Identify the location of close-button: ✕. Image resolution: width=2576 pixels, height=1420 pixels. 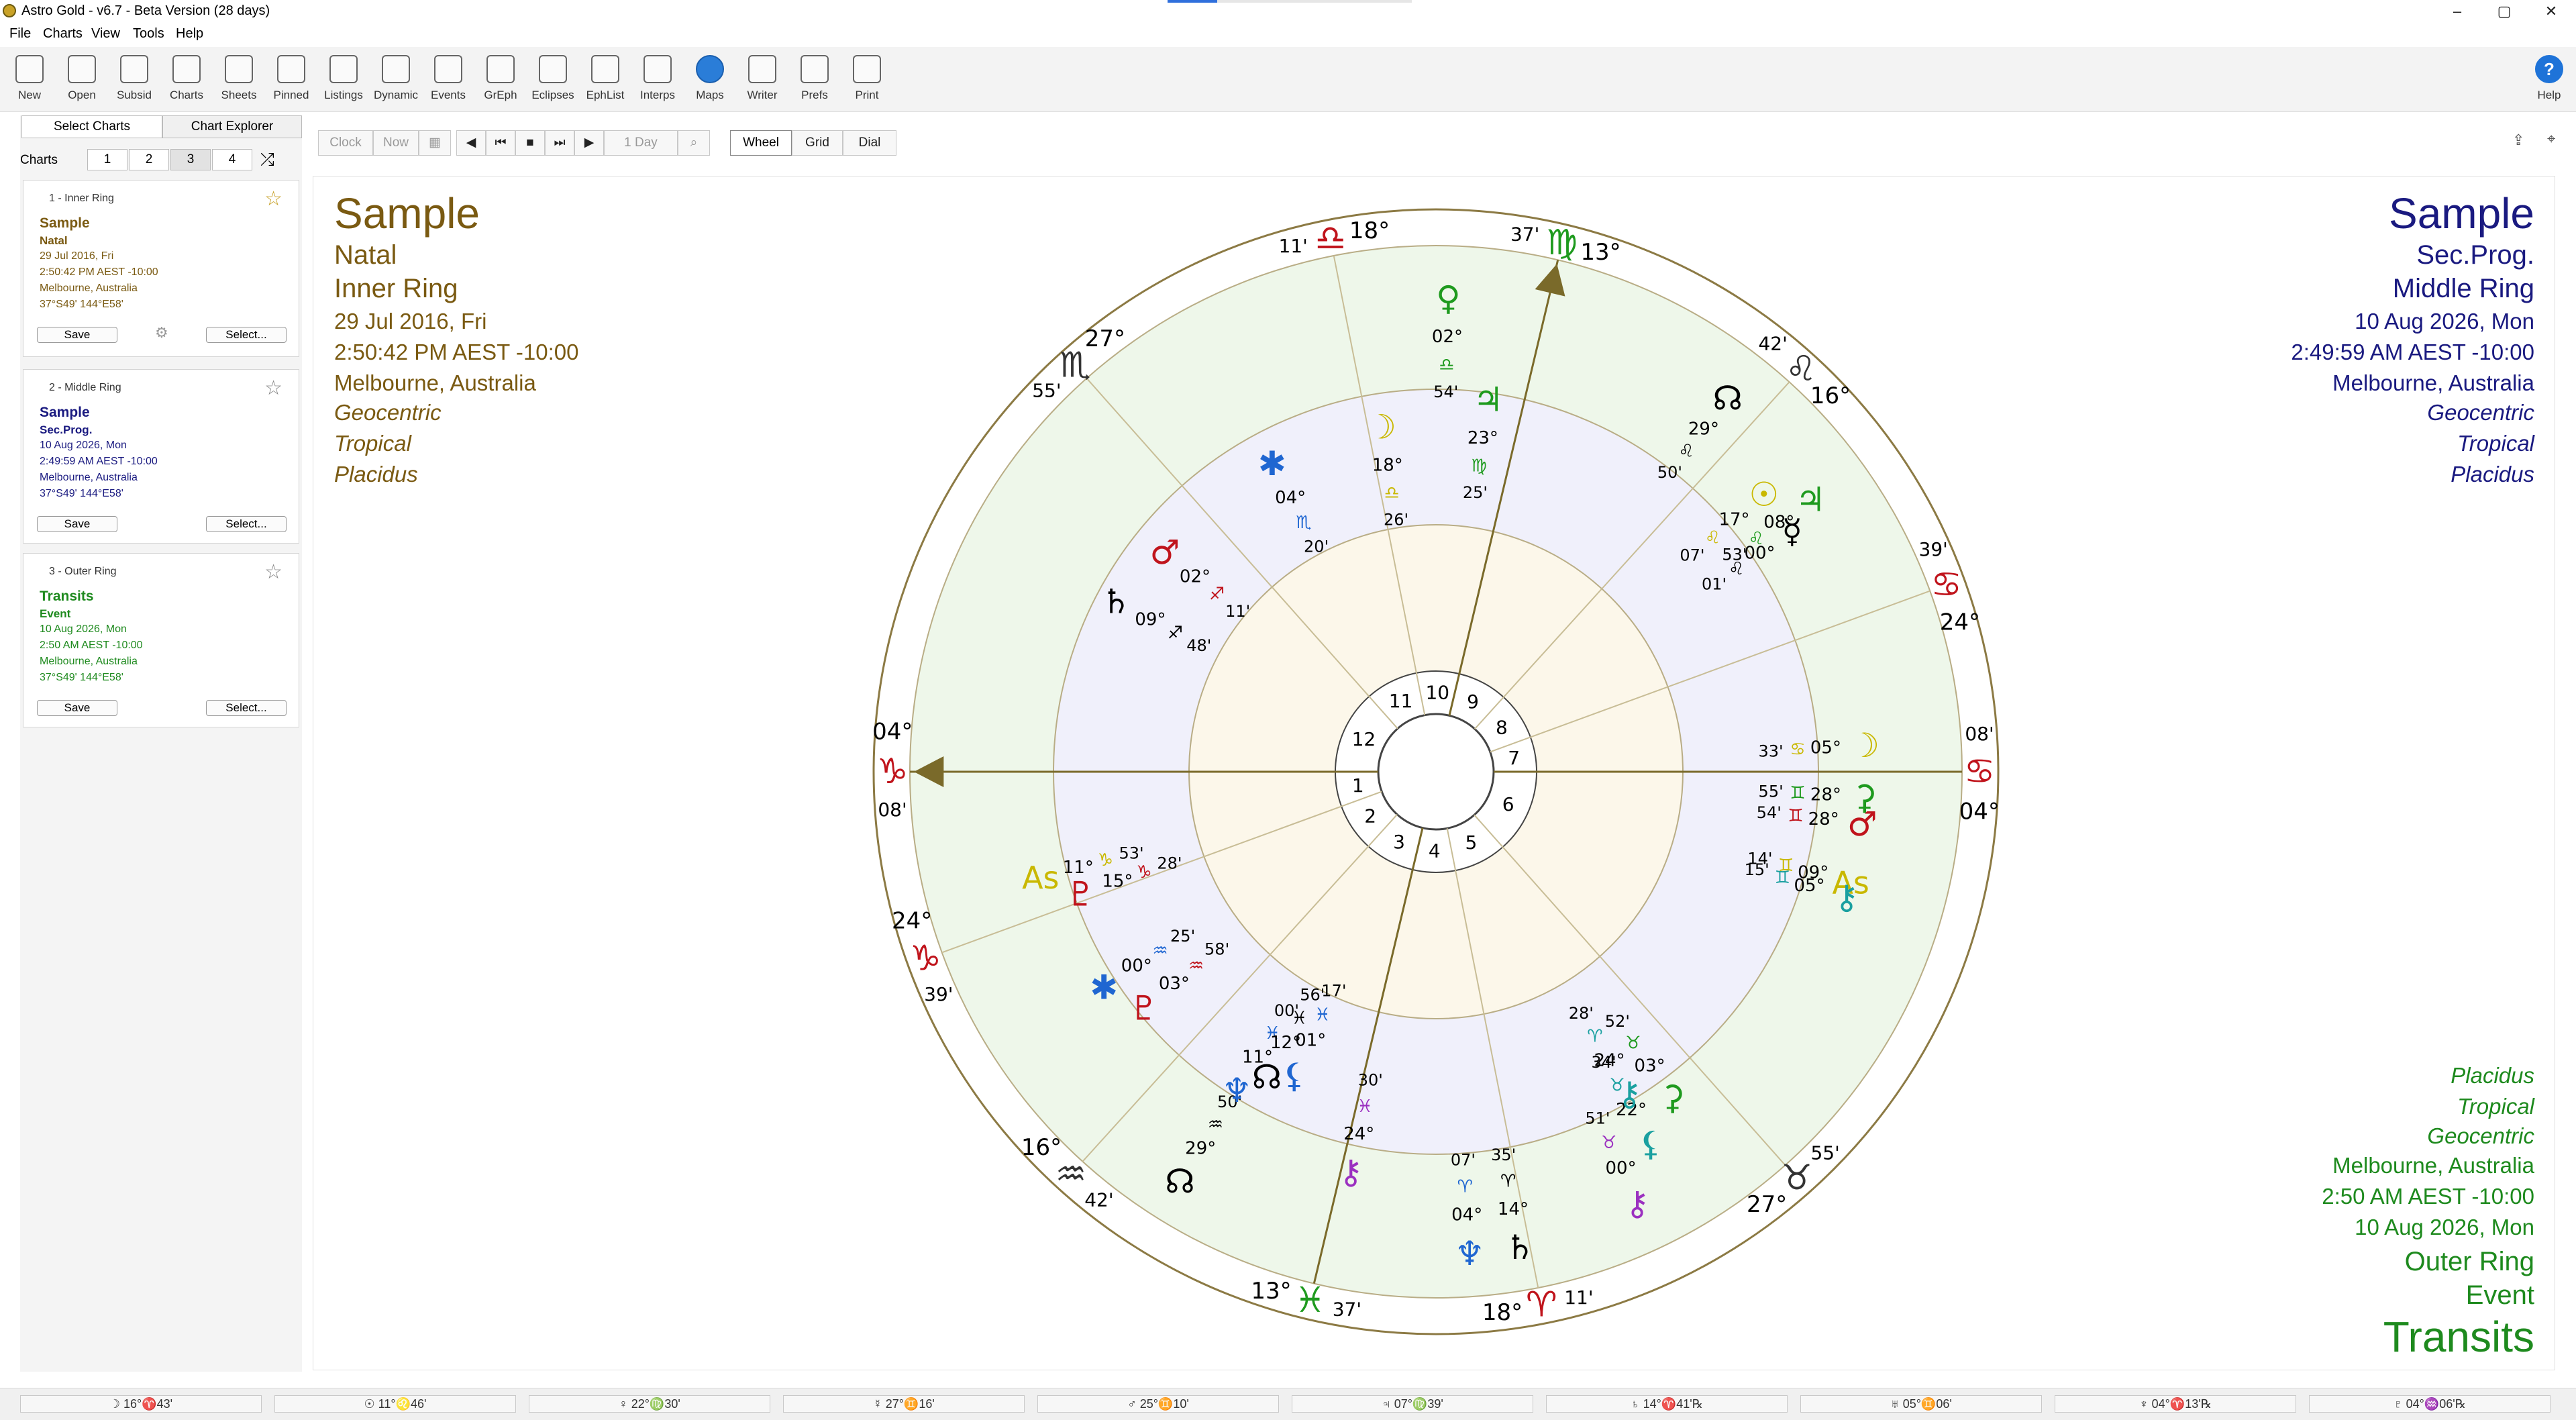
(2551, 11).